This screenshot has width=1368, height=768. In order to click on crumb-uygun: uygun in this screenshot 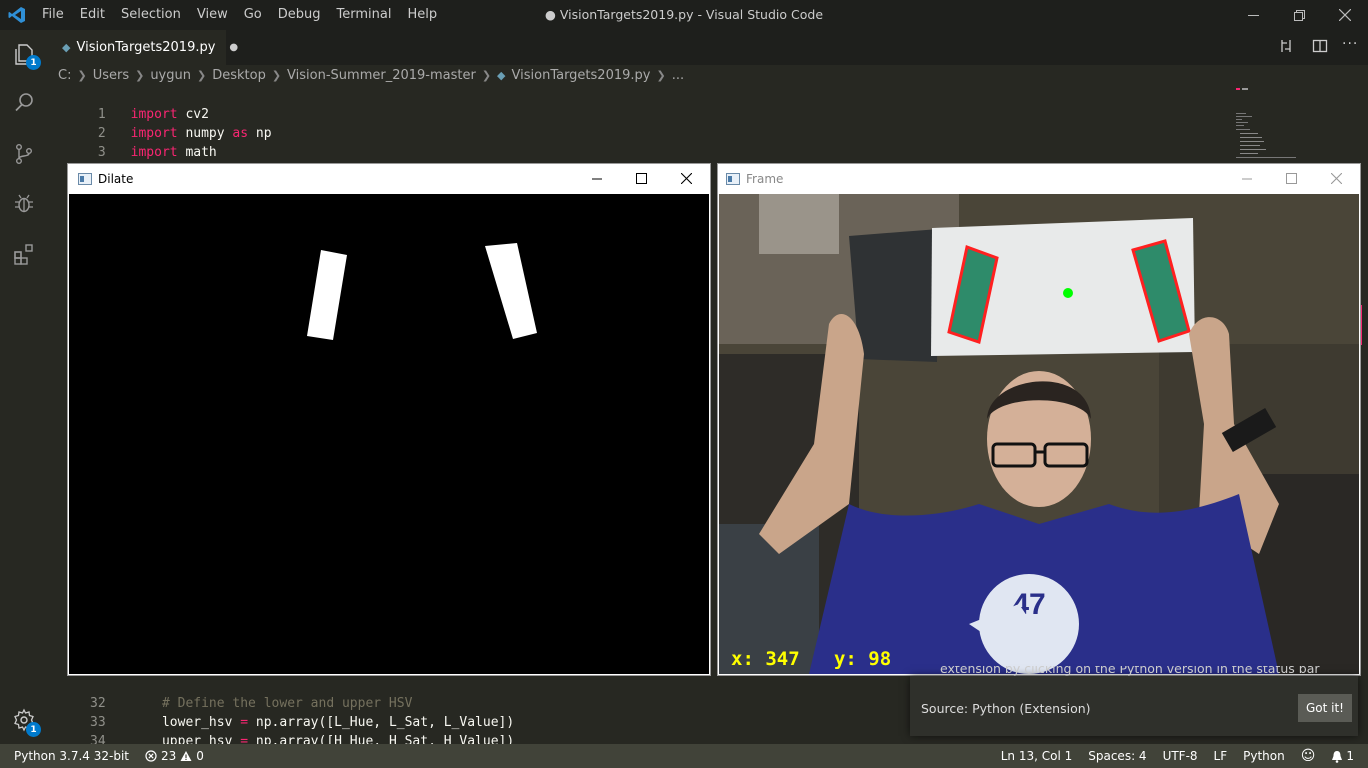, I will do `click(170, 75)`.